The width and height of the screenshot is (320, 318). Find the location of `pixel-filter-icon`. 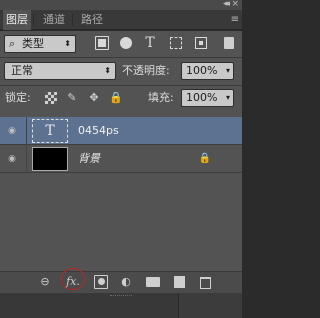

pixel-filter-icon is located at coordinates (102, 43).